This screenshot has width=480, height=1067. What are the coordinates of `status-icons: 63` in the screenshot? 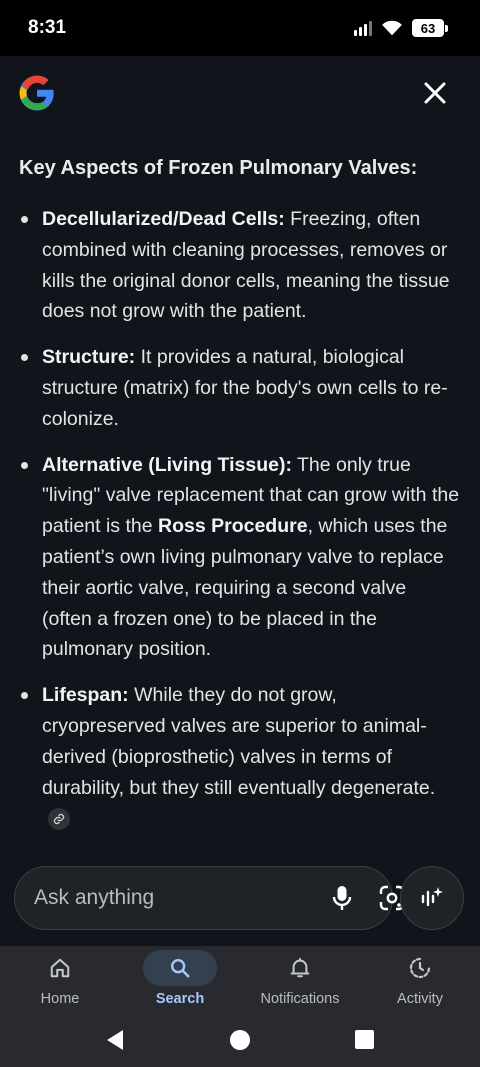 It's located at (401, 28).